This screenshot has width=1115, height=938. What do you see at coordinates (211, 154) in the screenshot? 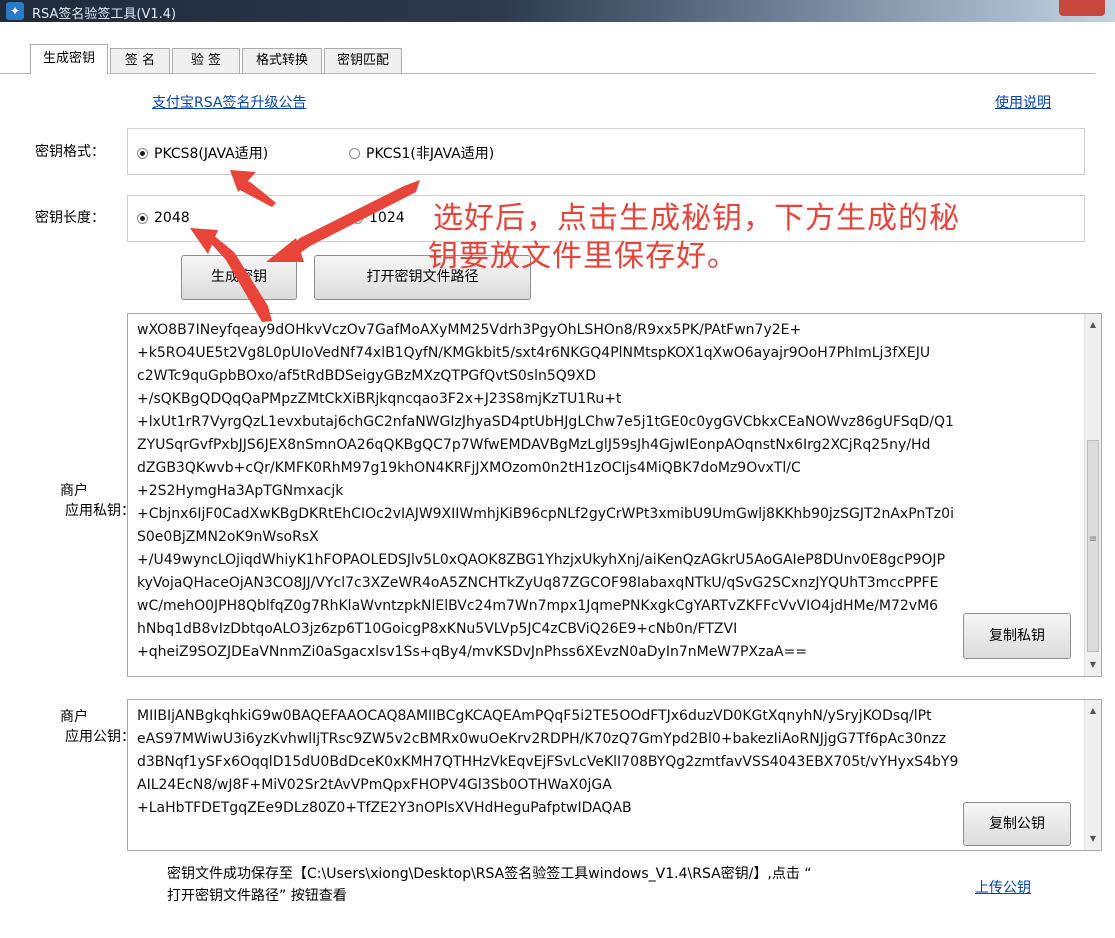
I see `radio-pkcs8-label: PKCS8(JAVA适用)` at bounding box center [211, 154].